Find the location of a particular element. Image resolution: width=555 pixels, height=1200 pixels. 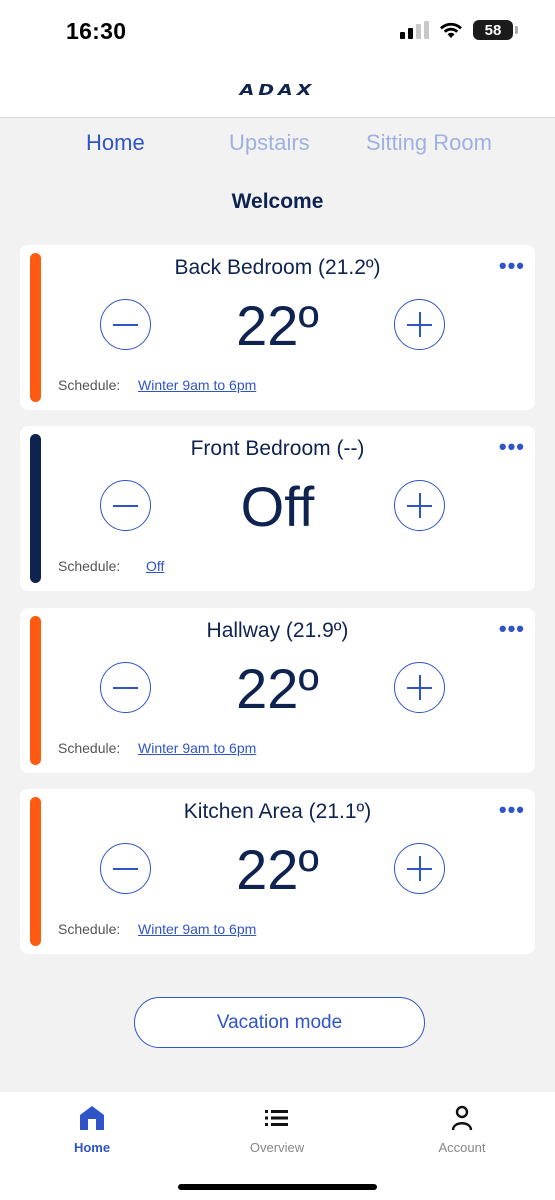

welcome-heading: Welcome is located at coordinates (277, 201).